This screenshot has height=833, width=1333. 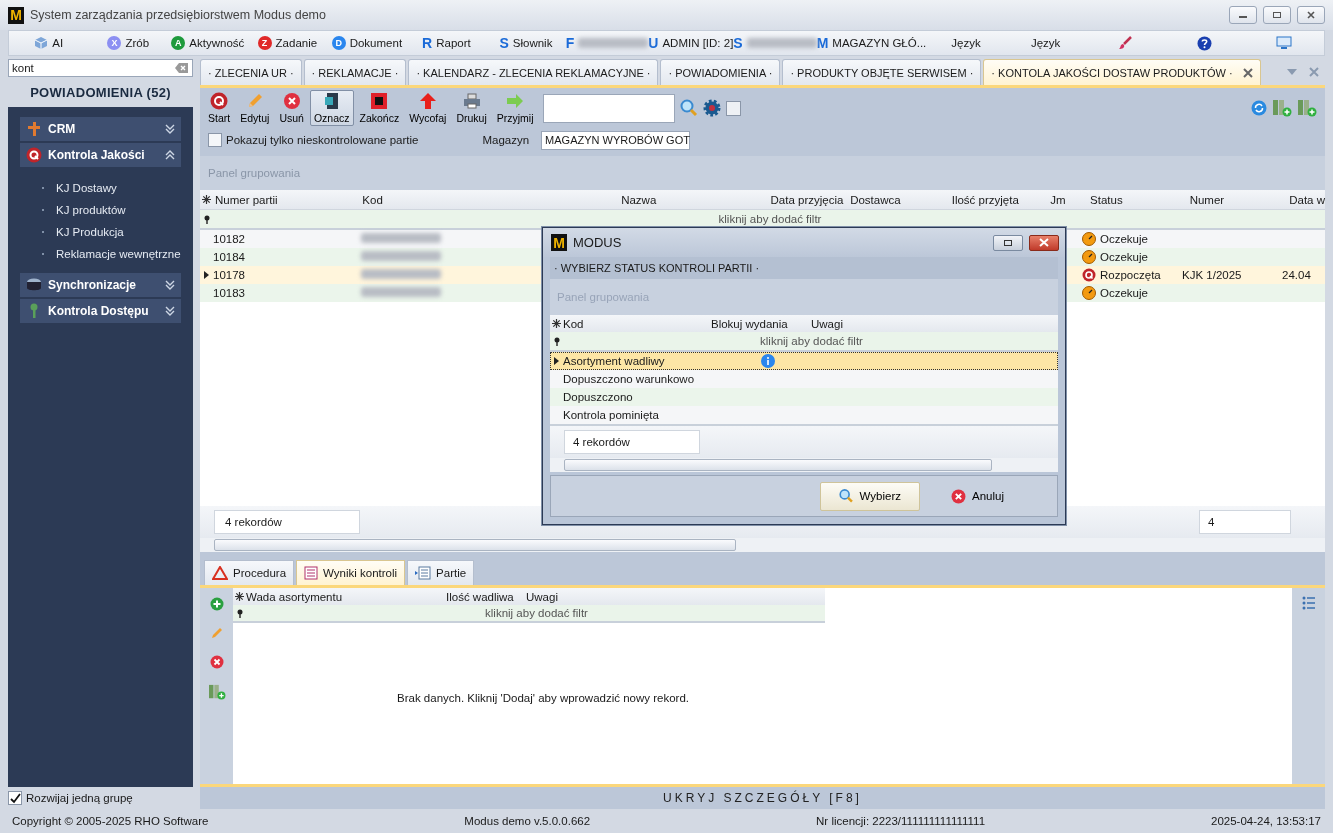 I want to click on table-cell-text: 10182, so click(x=229, y=239).